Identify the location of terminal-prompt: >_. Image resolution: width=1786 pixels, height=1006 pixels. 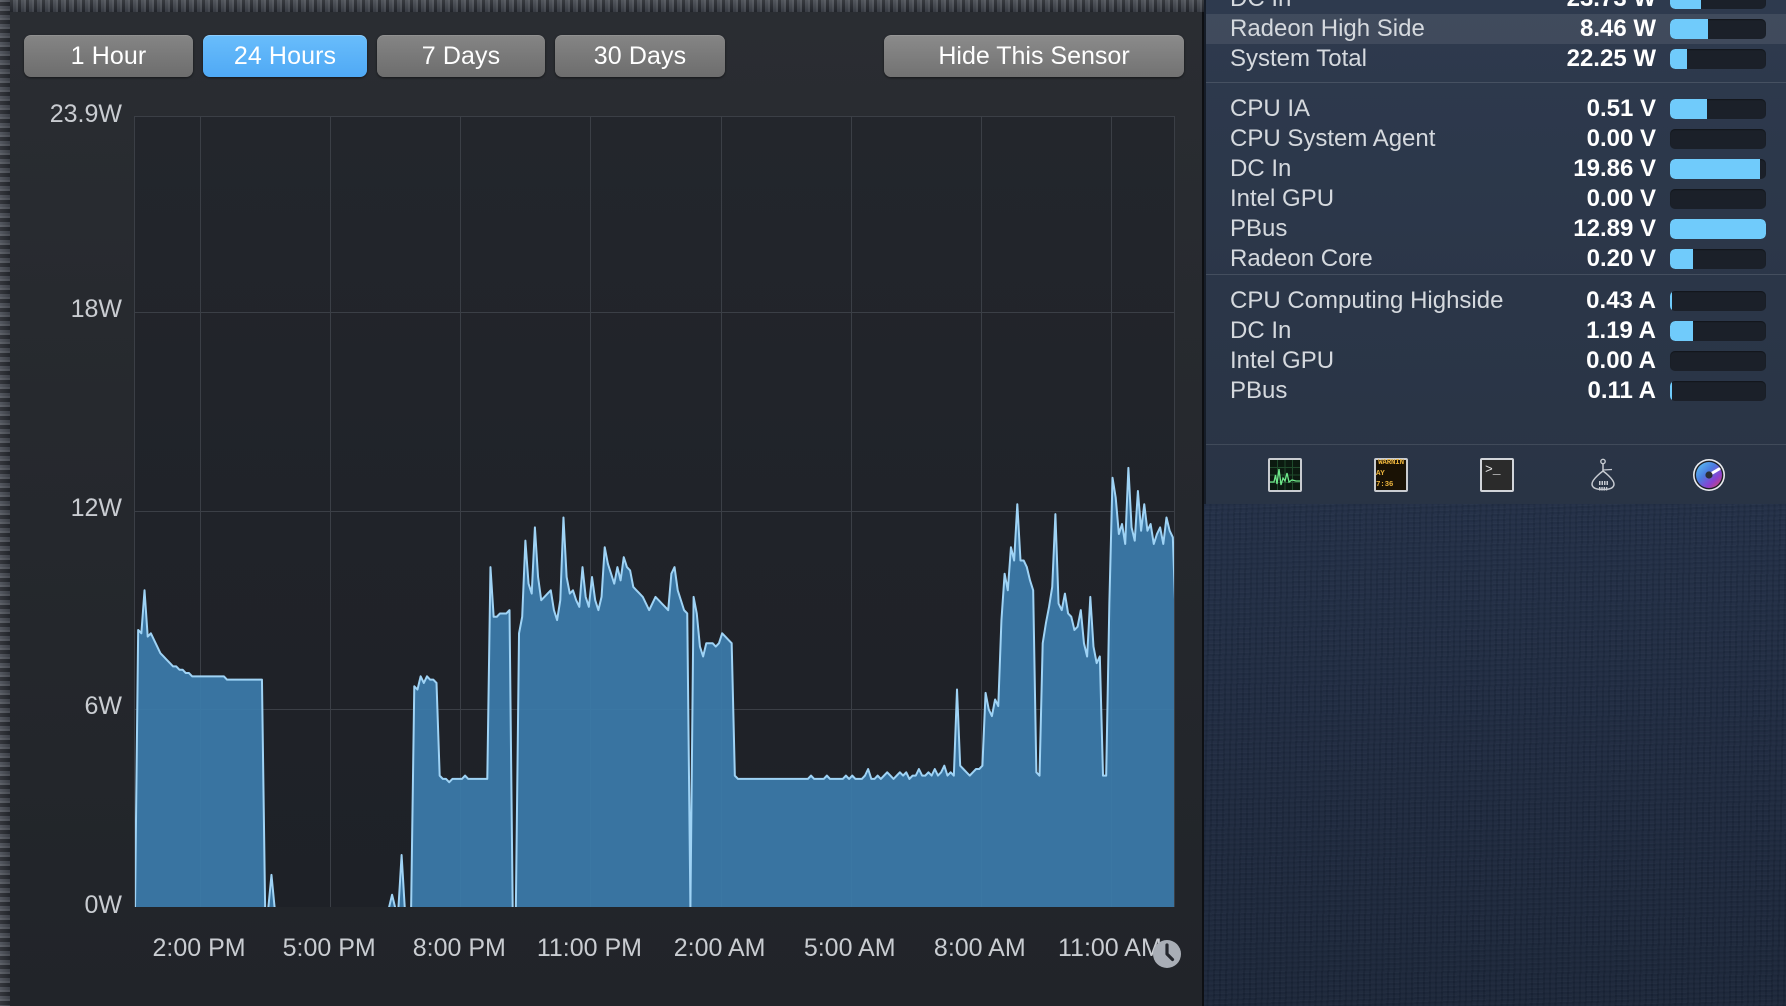
(1493, 469).